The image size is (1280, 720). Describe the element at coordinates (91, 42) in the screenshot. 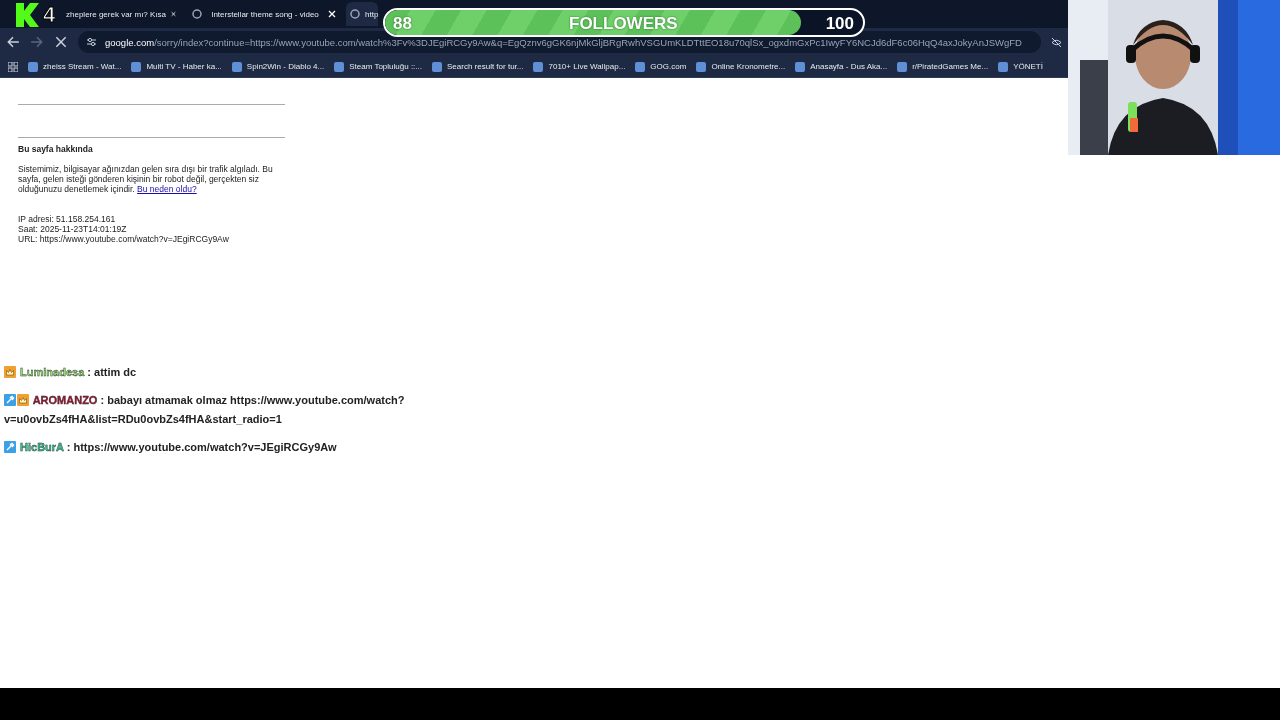

I see `site-settings-icon` at that location.